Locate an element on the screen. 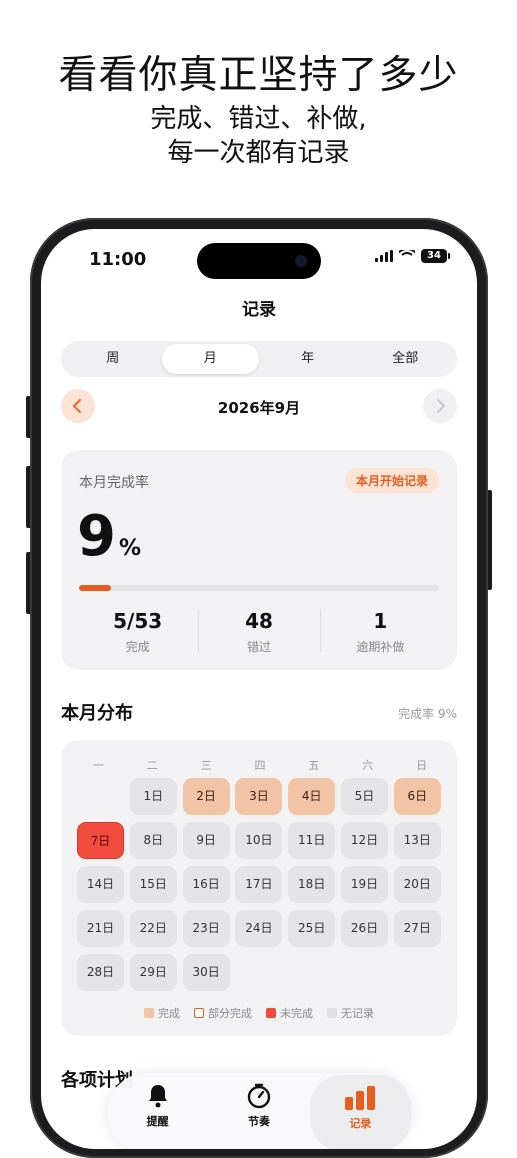 This screenshot has height=1158, width=517. segment-year: 年 is located at coordinates (308, 359).